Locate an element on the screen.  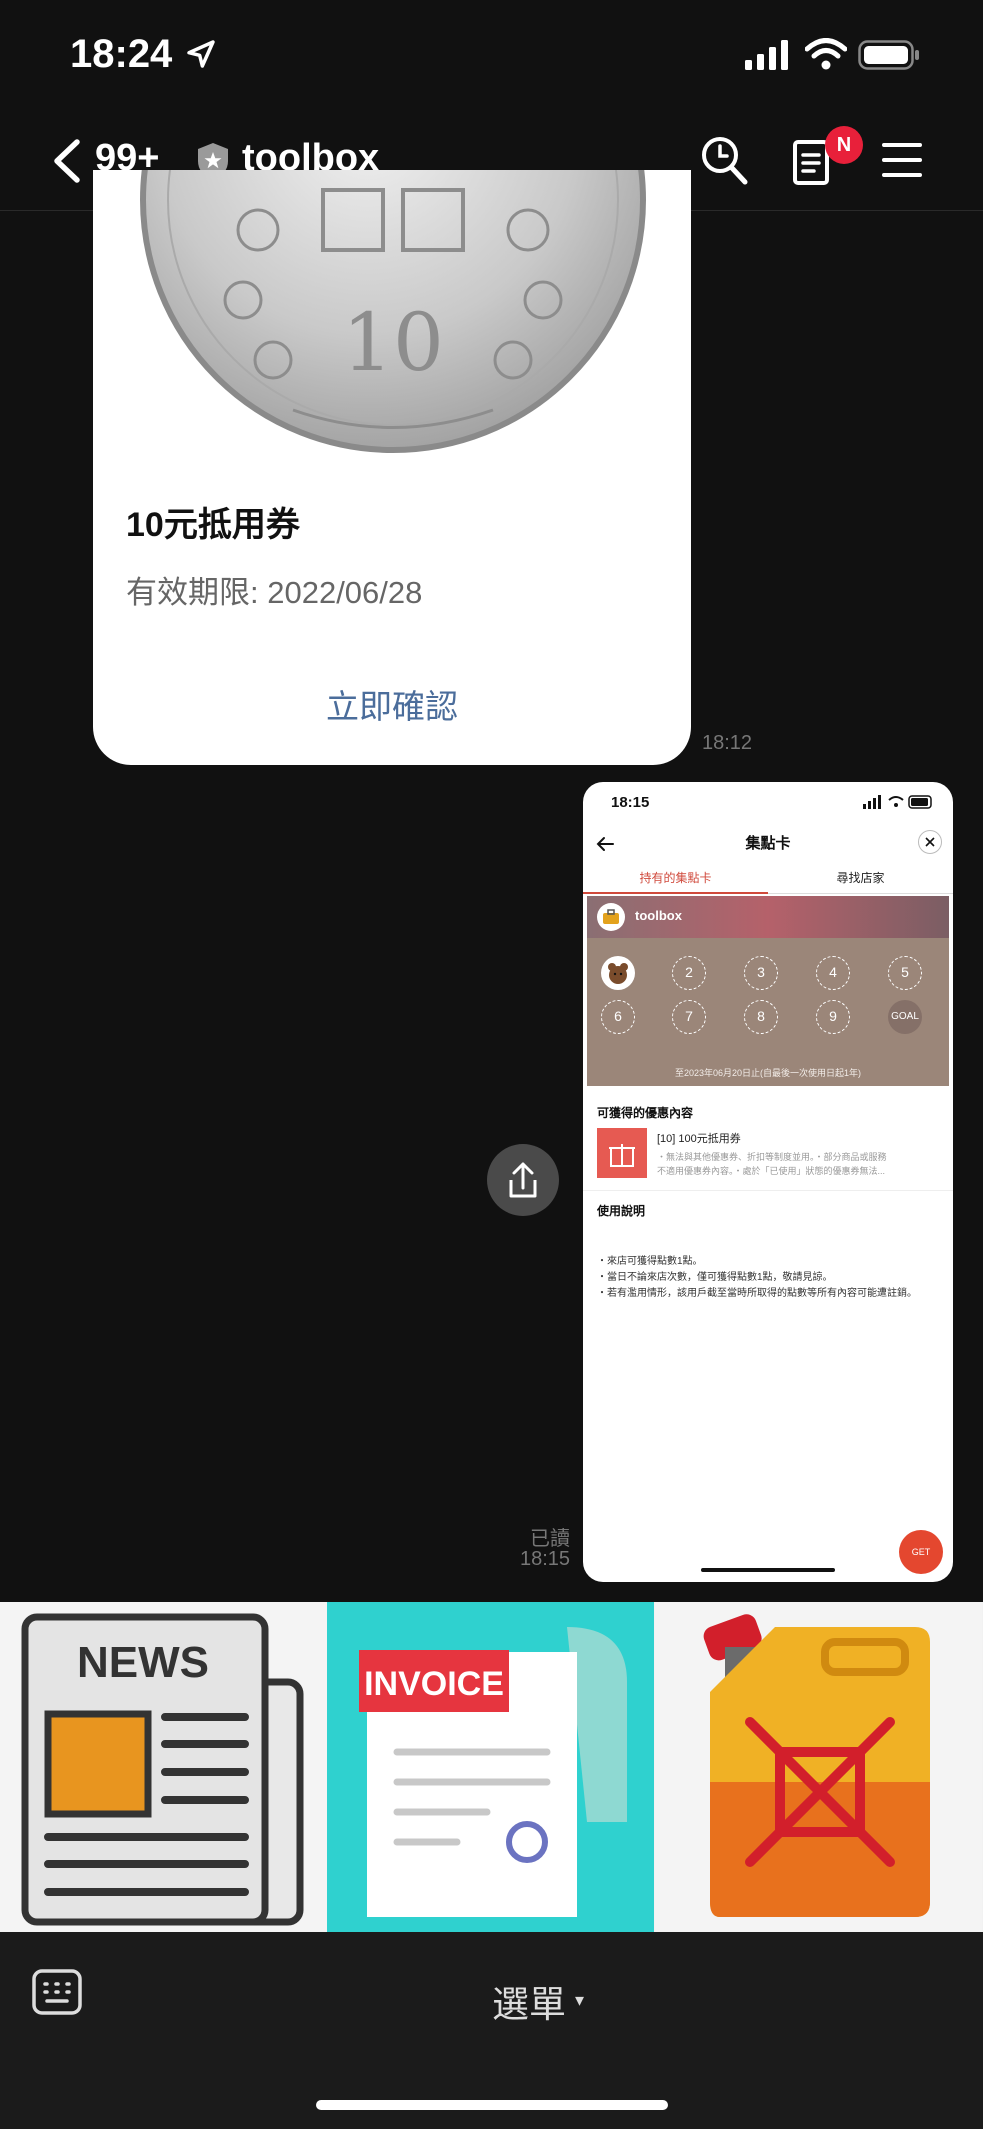
back-chevron-icon is located at coordinates (67, 161).